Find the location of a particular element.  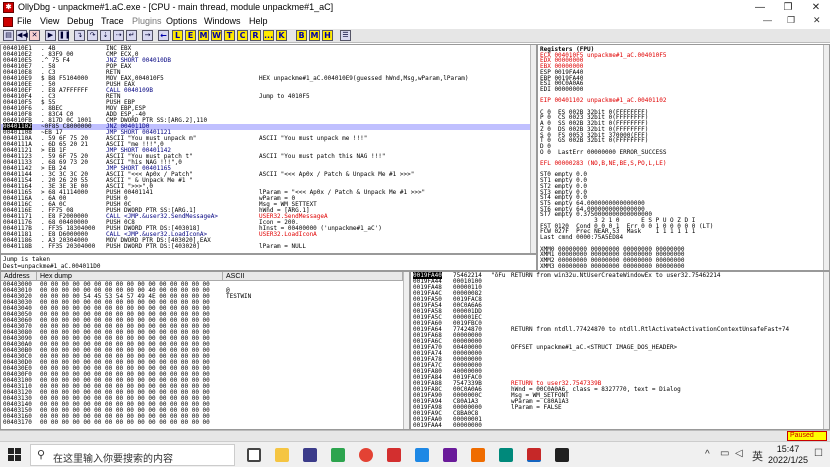

menu-debug: Debug is located at coordinates (80, 21).